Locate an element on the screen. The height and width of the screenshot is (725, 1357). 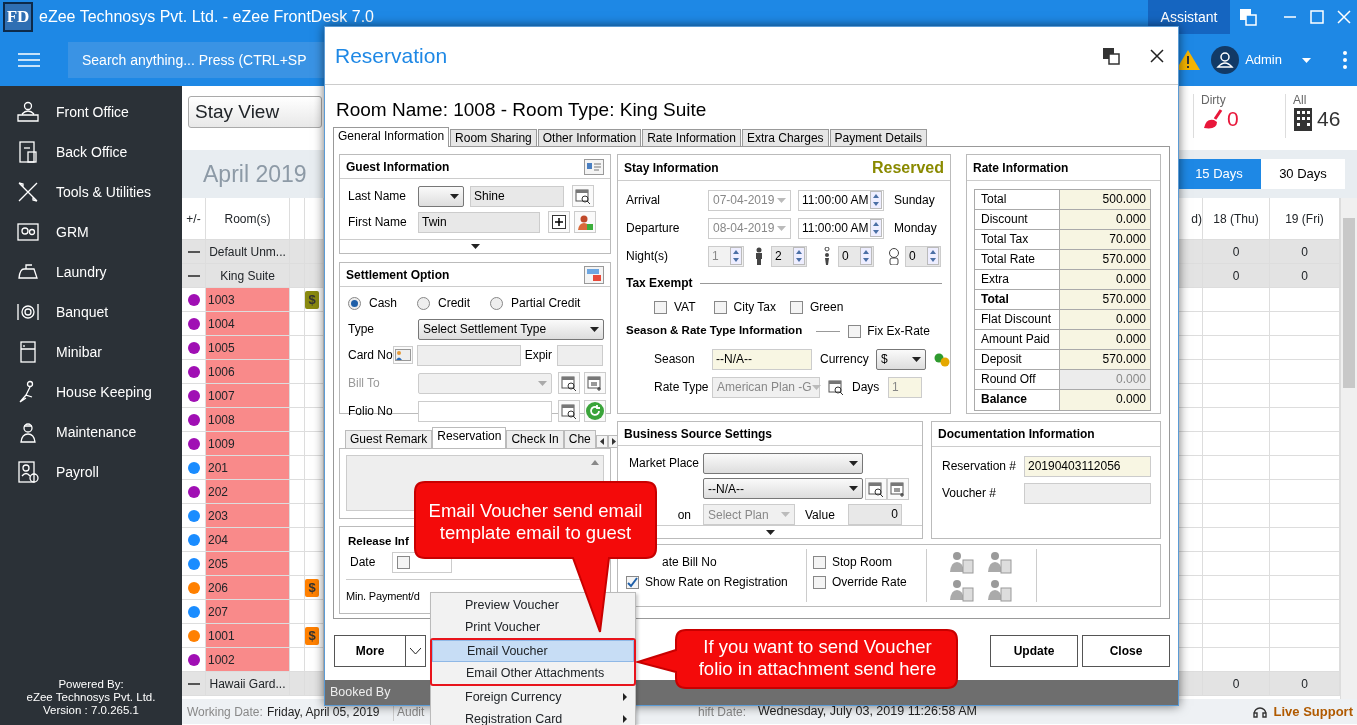
status-value: Wednesday, July 03, 2019 11:26:58 AM is located at coordinates (867, 712).